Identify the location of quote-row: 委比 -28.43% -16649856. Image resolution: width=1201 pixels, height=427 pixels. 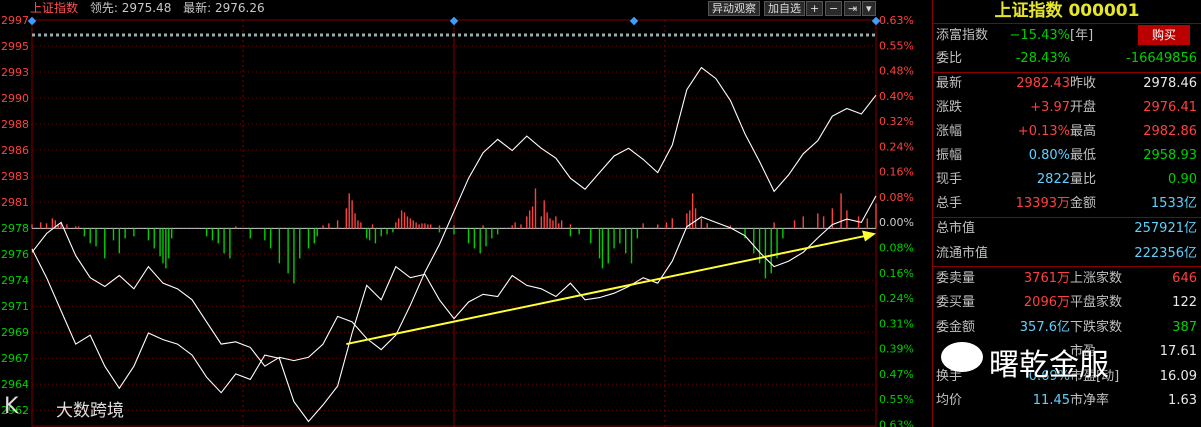
(1067, 58).